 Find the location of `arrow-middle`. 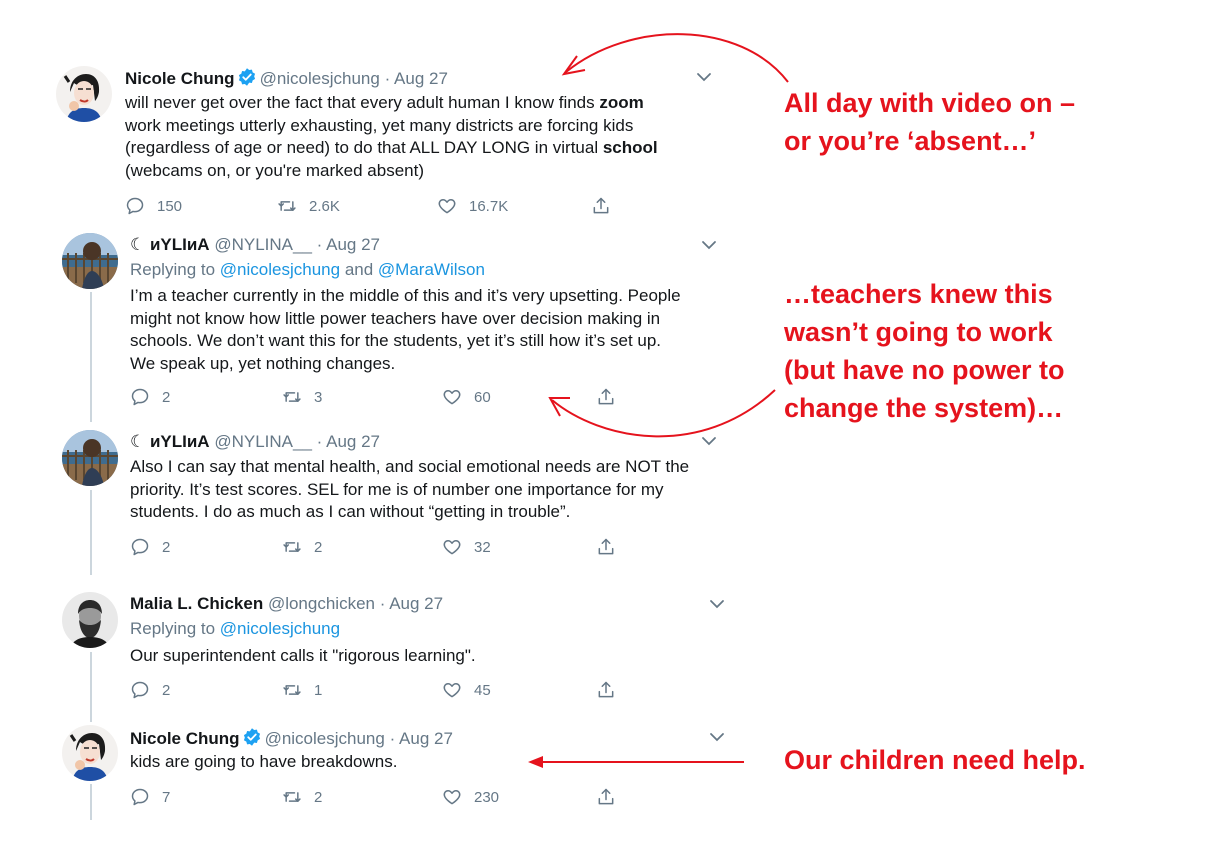

arrow-middle is located at coordinates (663, 413).